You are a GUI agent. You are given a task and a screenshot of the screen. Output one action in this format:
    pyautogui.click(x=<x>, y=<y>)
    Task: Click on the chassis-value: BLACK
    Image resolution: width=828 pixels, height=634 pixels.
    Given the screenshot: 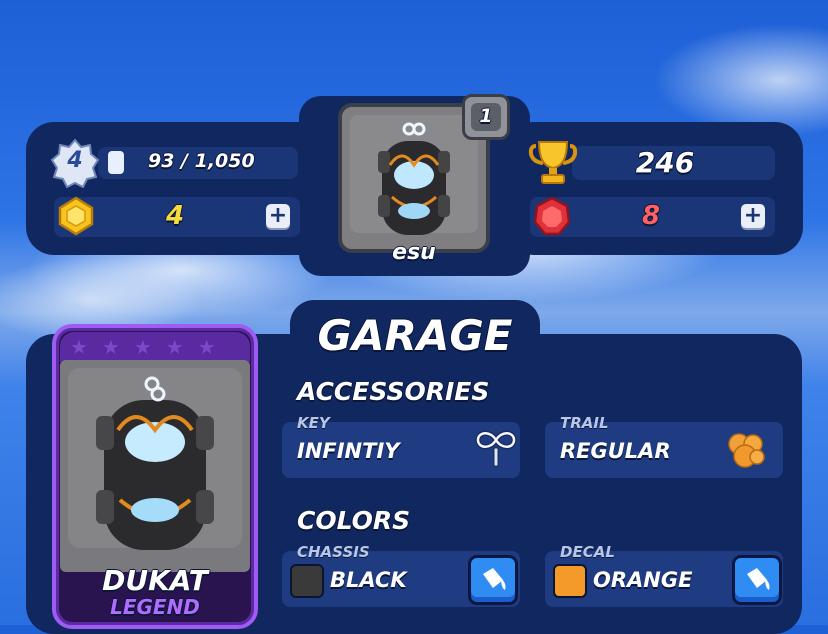 What is the action you would take?
    pyautogui.click(x=368, y=580)
    